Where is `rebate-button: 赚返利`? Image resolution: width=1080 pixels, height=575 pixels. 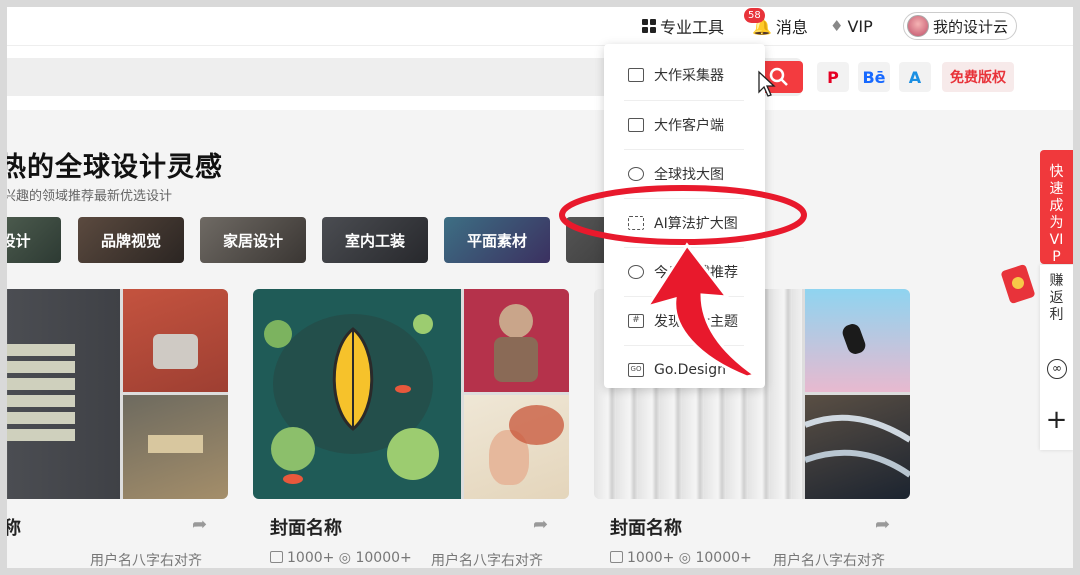 rebate-button: 赚返利 is located at coordinates (1056, 298).